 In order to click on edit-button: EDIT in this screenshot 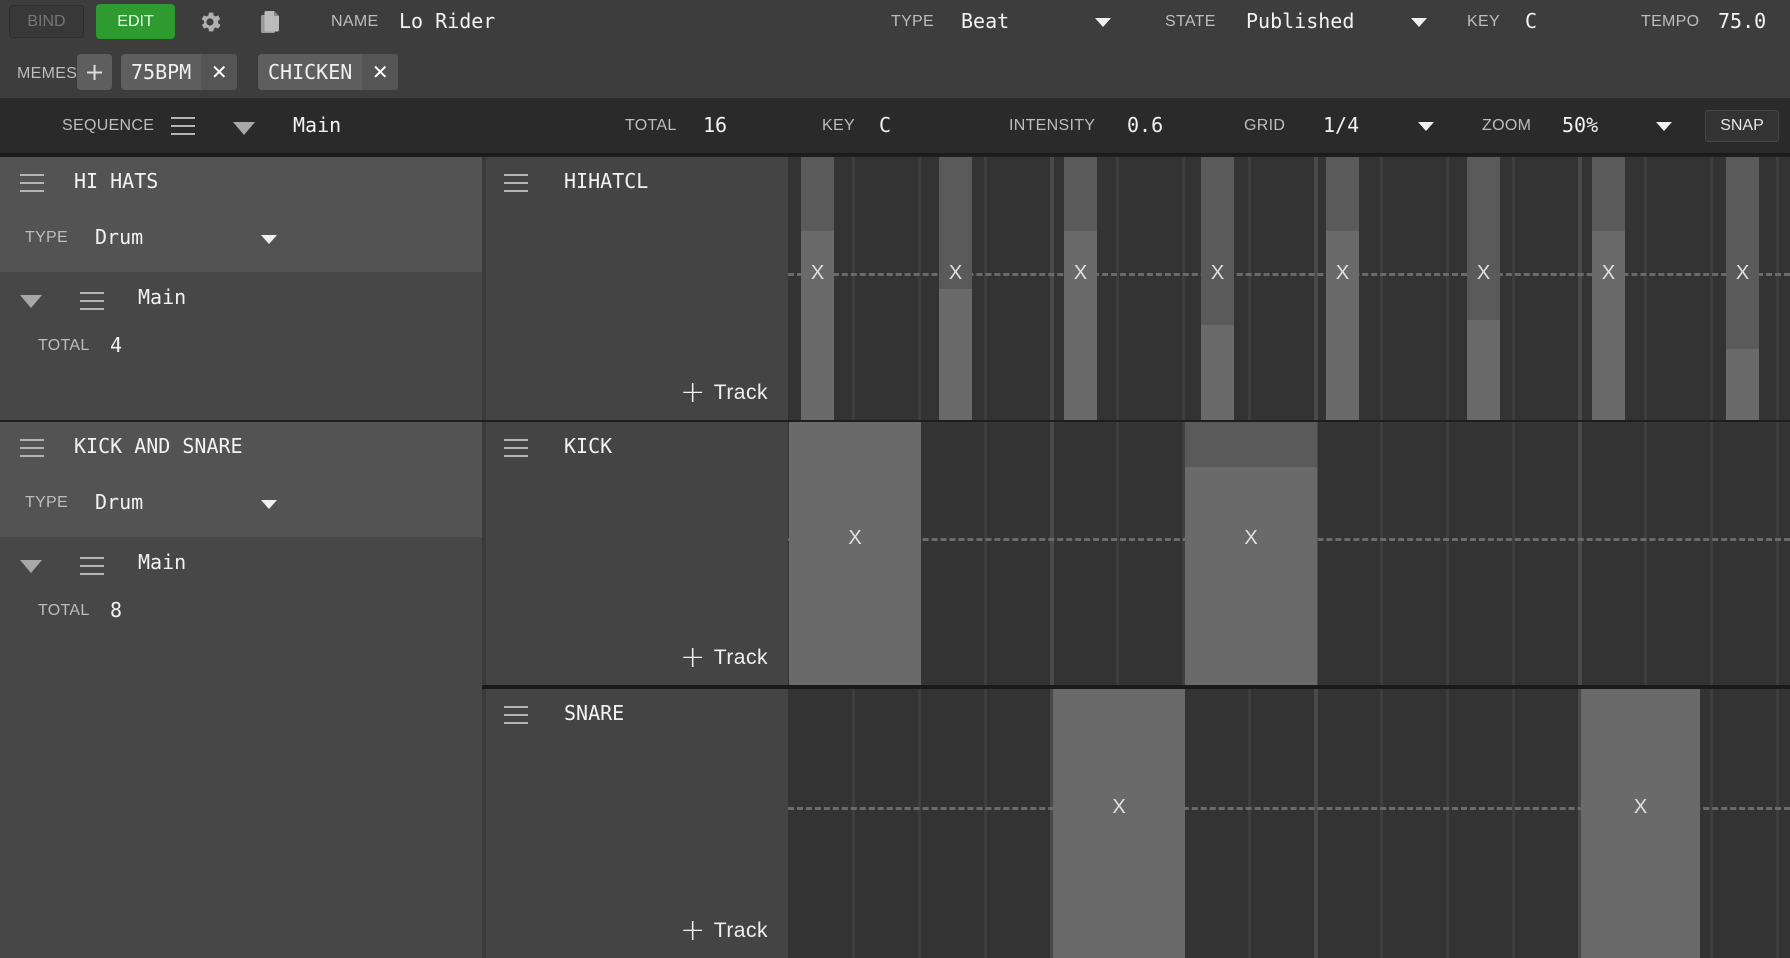, I will do `click(135, 21)`.